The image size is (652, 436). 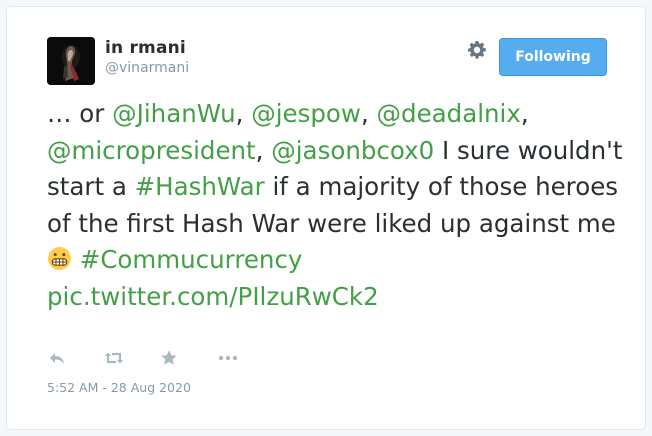 I want to click on avatar, so click(x=71, y=61).